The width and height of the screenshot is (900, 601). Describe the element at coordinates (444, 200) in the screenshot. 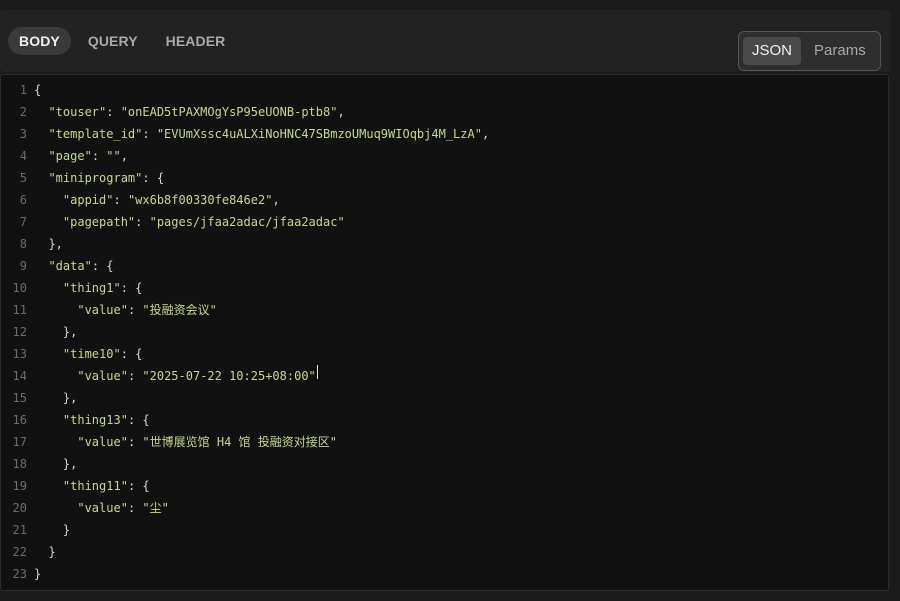

I see `code-line: 6 "appid": "wx6b8f00330fe846e2",` at that location.